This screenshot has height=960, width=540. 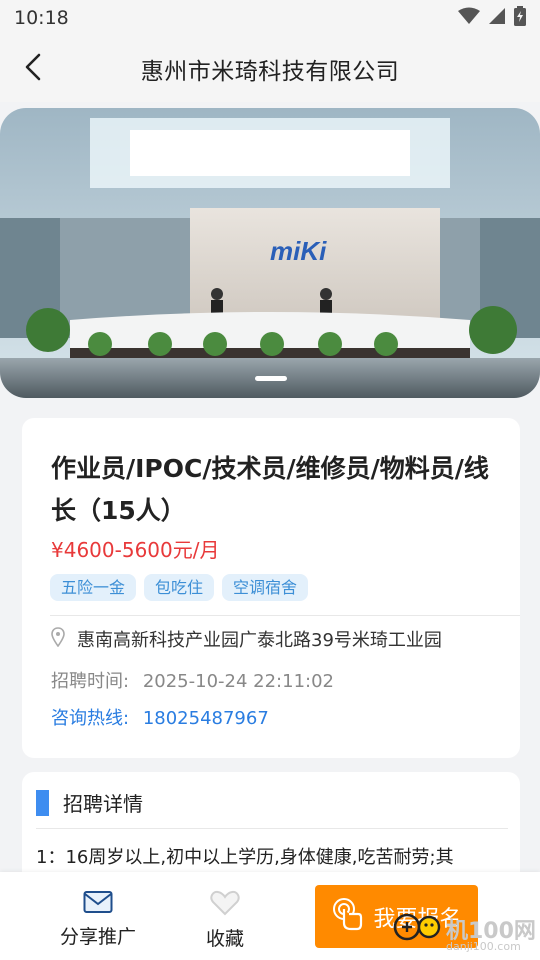 I want to click on page-title: 惠州市米琦科技有限公司, so click(x=270, y=72).